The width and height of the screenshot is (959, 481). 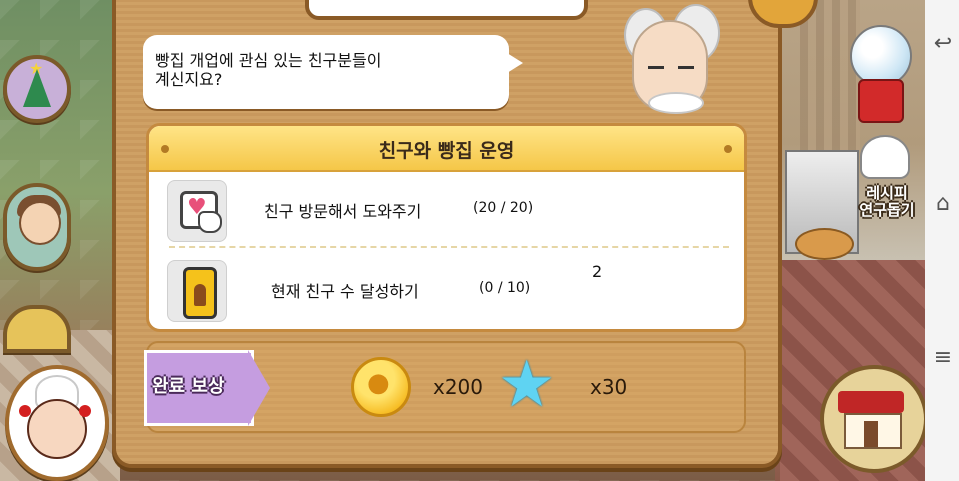 What do you see at coordinates (37, 329) in the screenshot?
I see `menu-button` at bounding box center [37, 329].